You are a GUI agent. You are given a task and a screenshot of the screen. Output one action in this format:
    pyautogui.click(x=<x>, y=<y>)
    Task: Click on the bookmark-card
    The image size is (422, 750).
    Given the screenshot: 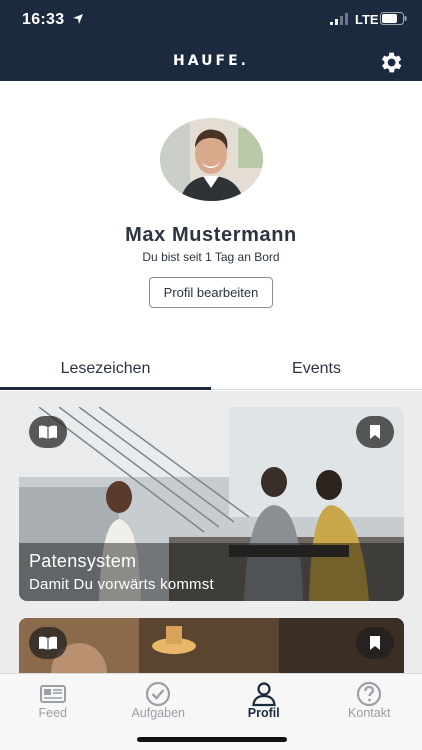 What is the action you would take?
    pyautogui.click(x=211, y=645)
    